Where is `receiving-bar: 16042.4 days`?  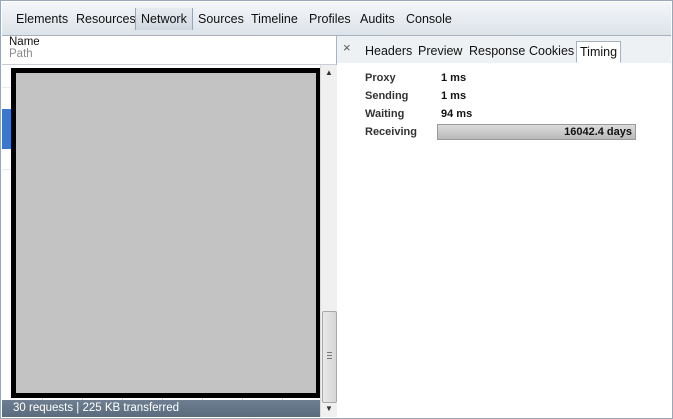 receiving-bar: 16042.4 days is located at coordinates (536, 132).